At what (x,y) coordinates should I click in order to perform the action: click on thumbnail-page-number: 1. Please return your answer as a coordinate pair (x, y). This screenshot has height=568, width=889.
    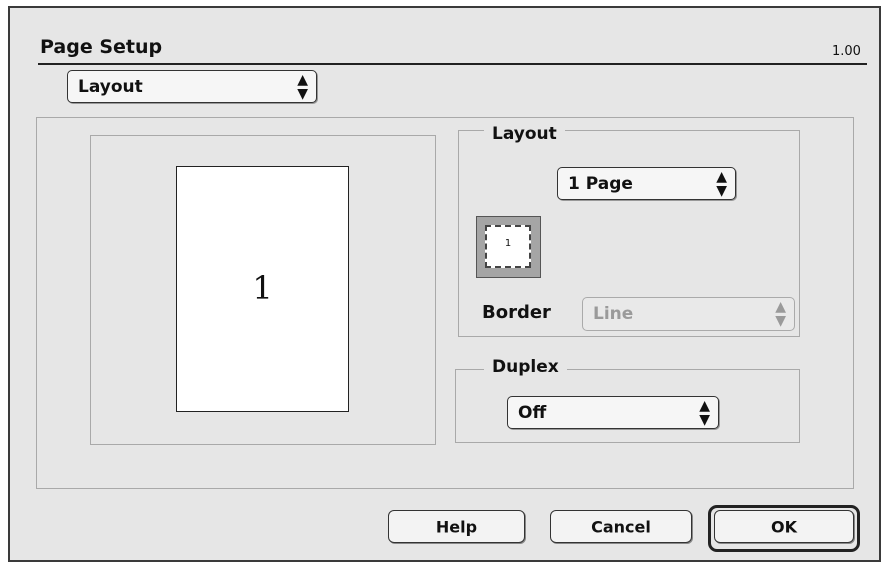
    Looking at the image, I should click on (508, 243).